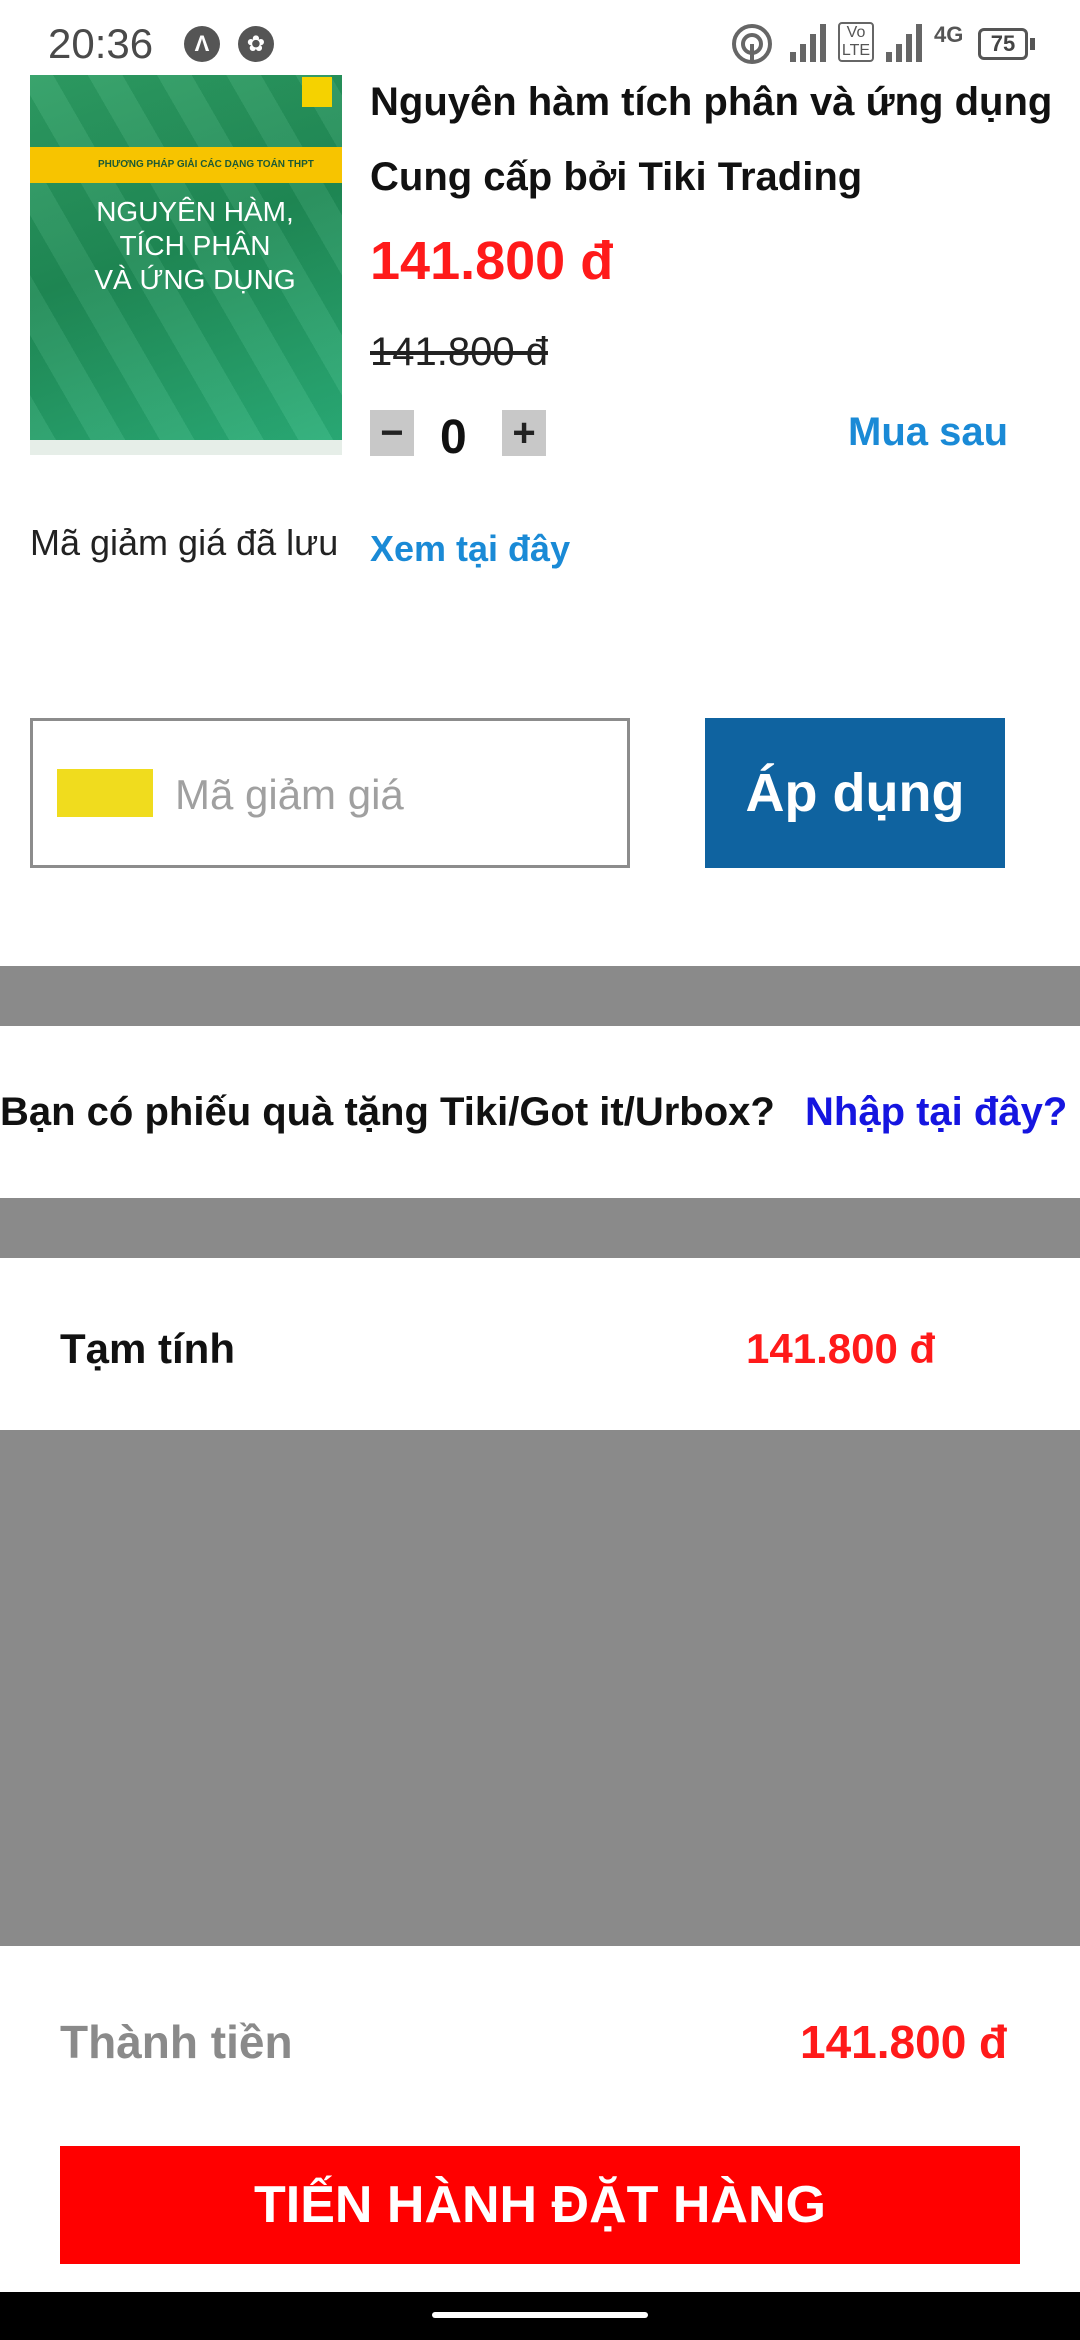 The width and height of the screenshot is (1080, 2340). What do you see at coordinates (841, 1348) in the screenshot?
I see `subtotal-value: 141.800 đ` at bounding box center [841, 1348].